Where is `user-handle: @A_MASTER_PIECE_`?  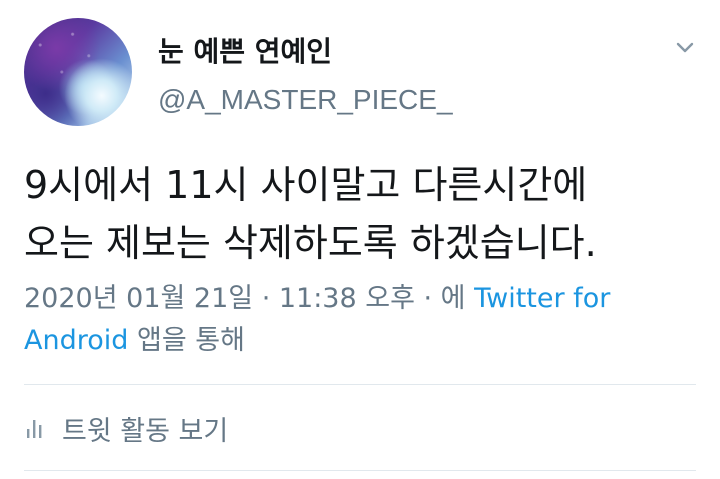
user-handle: @A_MASTER_PIECE_ is located at coordinates (305, 100).